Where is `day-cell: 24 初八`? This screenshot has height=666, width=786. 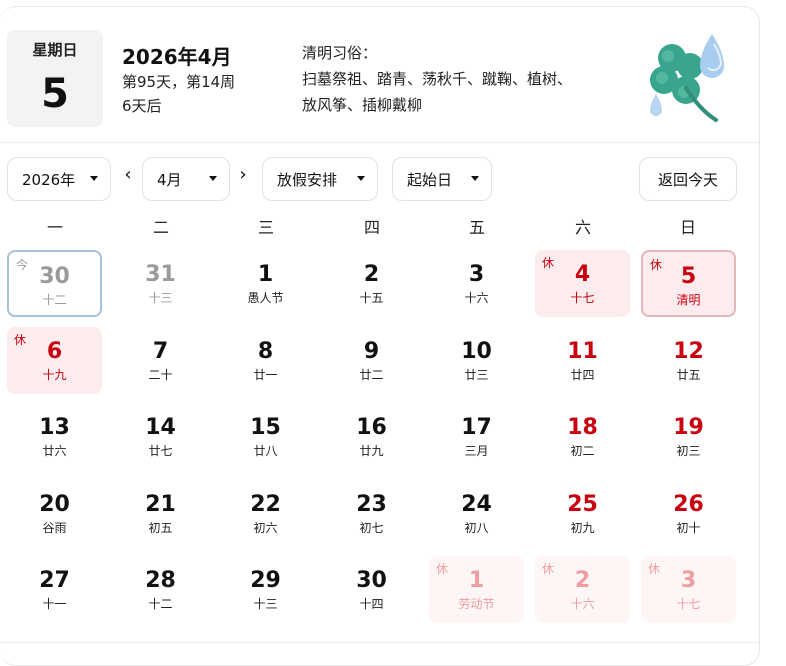
day-cell: 24 初八 is located at coordinates (476, 513).